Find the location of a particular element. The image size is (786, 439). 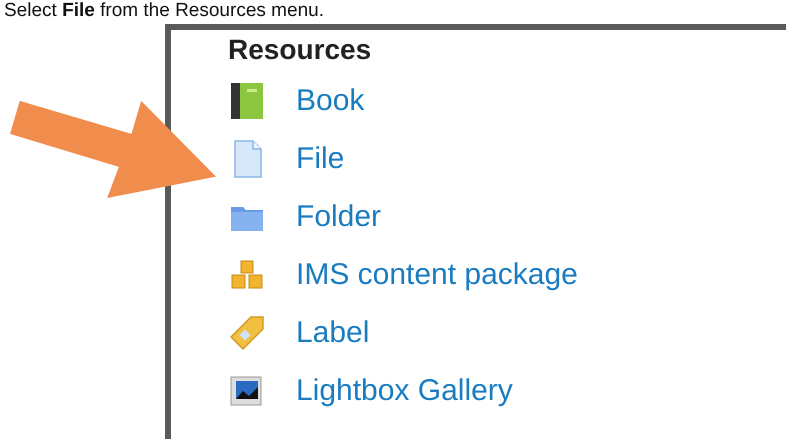

book-icon is located at coordinates (247, 101).